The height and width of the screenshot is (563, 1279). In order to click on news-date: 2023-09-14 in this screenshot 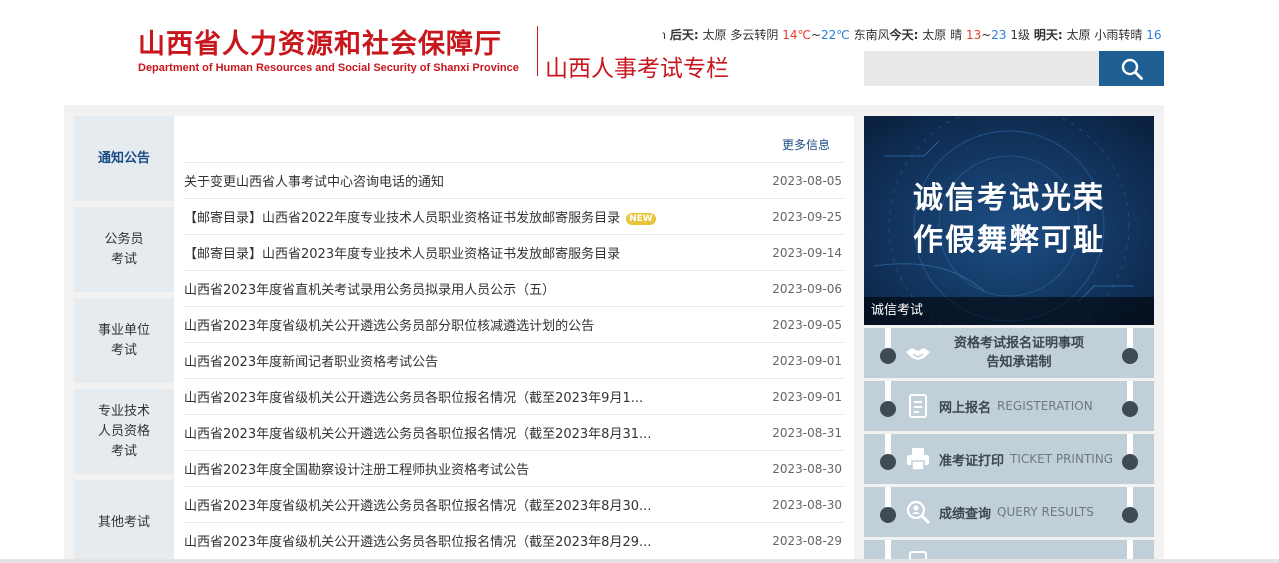, I will do `click(807, 252)`.